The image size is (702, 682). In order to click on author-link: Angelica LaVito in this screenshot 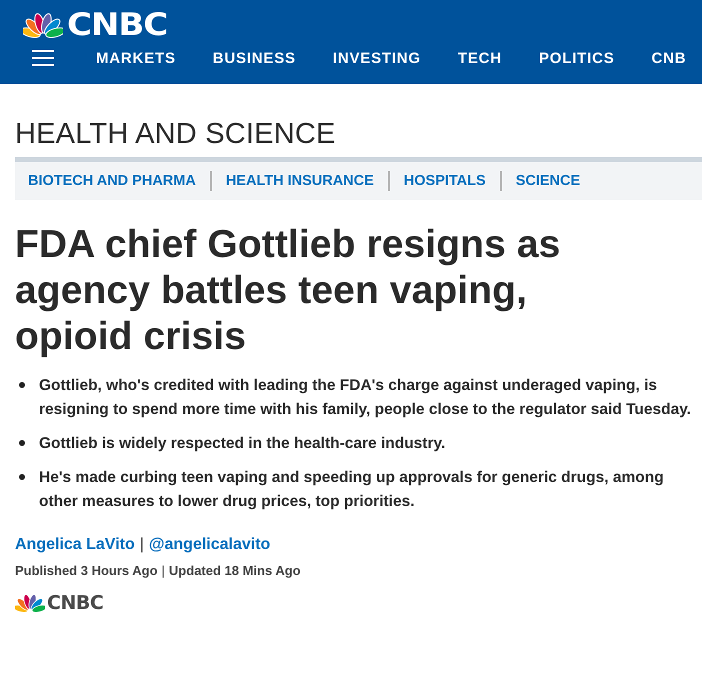, I will do `click(75, 545)`.